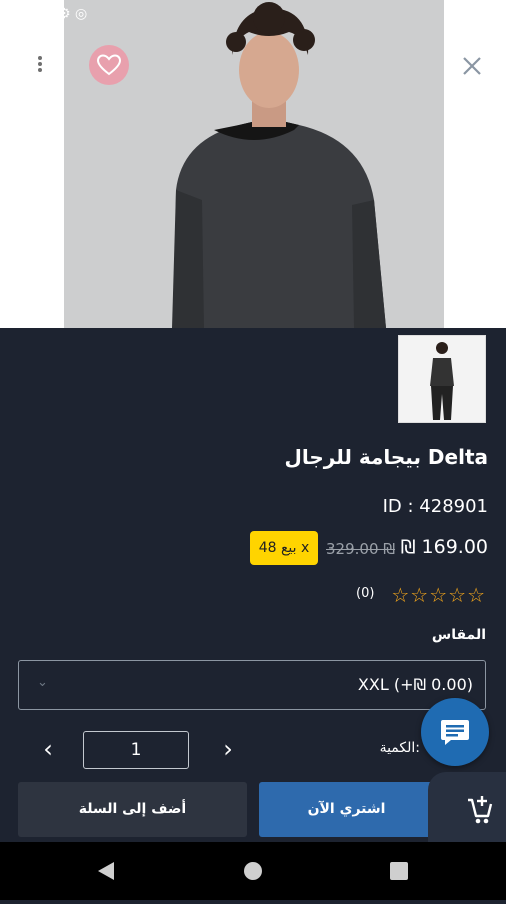  Describe the element at coordinates (252, 685) in the screenshot. I see `size-select: ⌄ XXL (+₪ 0.00)` at that location.